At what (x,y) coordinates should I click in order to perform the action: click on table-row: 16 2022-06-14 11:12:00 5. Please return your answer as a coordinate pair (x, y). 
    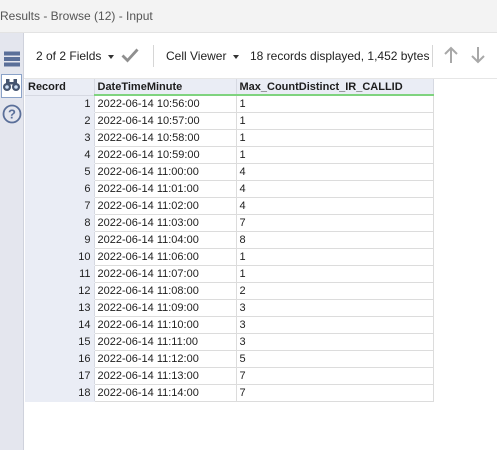
    Looking at the image, I should click on (229, 359).